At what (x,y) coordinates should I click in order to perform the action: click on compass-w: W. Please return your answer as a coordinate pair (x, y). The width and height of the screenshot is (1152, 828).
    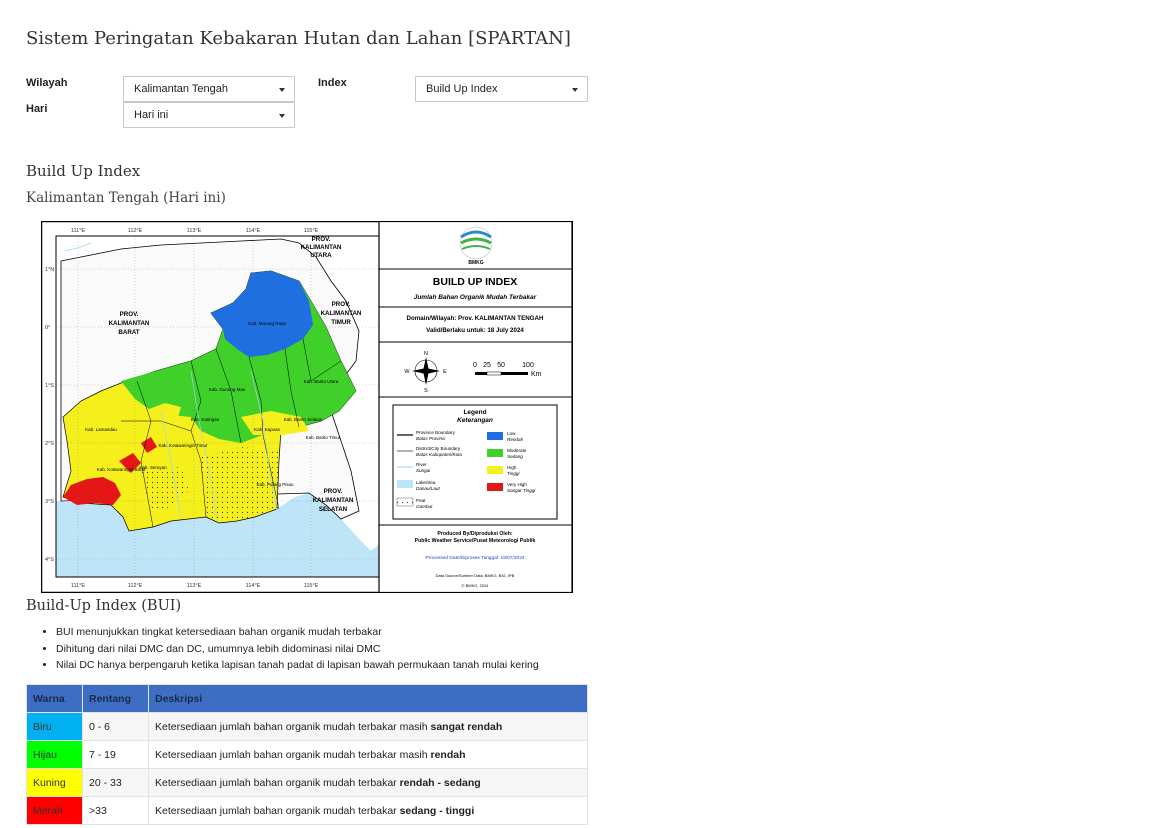
    Looking at the image, I should click on (407, 372).